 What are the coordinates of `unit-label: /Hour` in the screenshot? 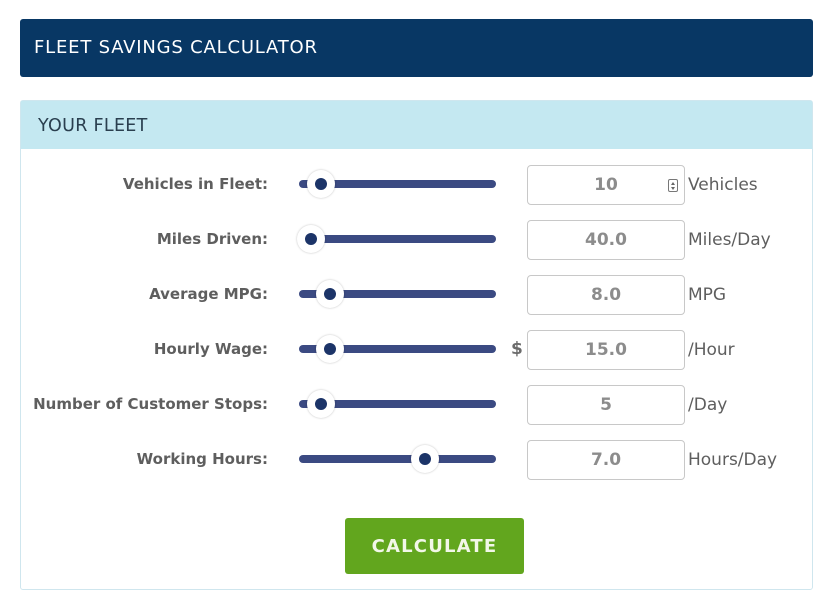 It's located at (711, 350).